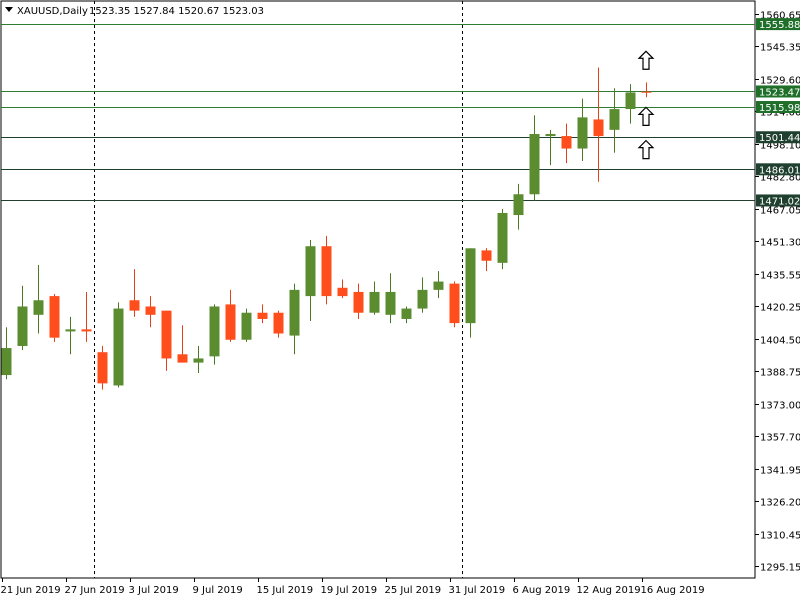  What do you see at coordinates (673, 590) in the screenshot?
I see `x-tick-label: 16 Aug 2019` at bounding box center [673, 590].